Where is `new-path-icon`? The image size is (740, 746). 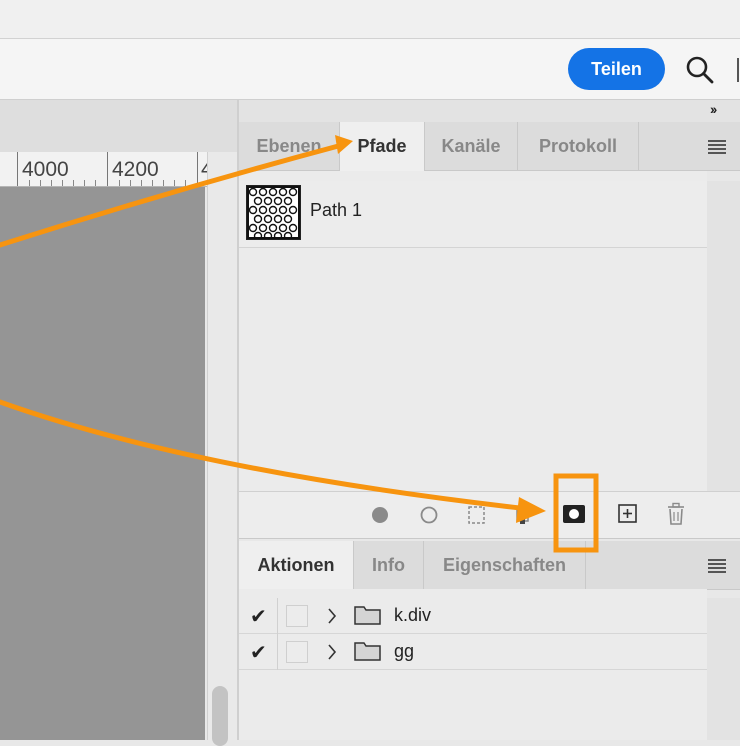
new-path-icon is located at coordinates (628, 514).